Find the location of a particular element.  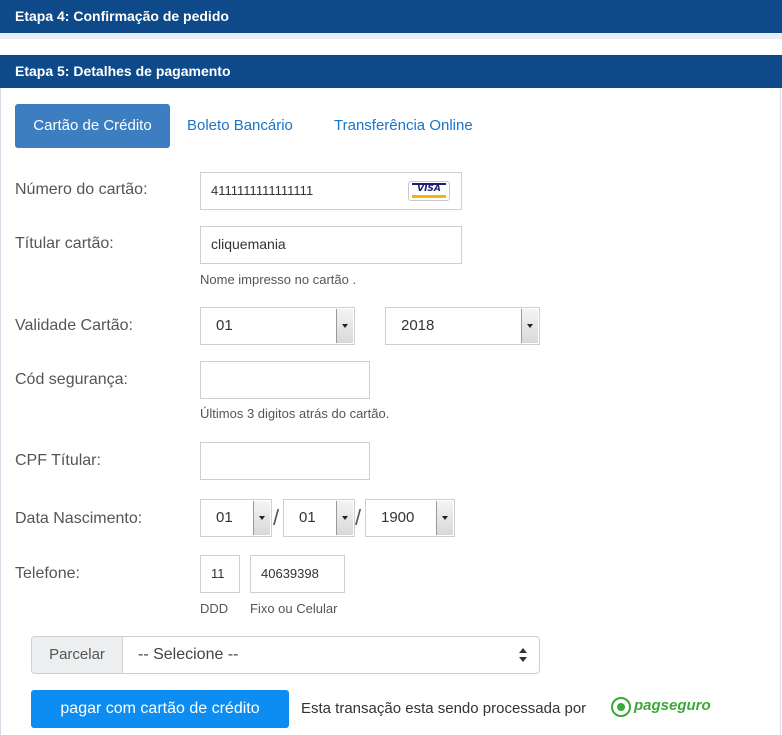

expiry-month-value: 01 is located at coordinates (224, 325).